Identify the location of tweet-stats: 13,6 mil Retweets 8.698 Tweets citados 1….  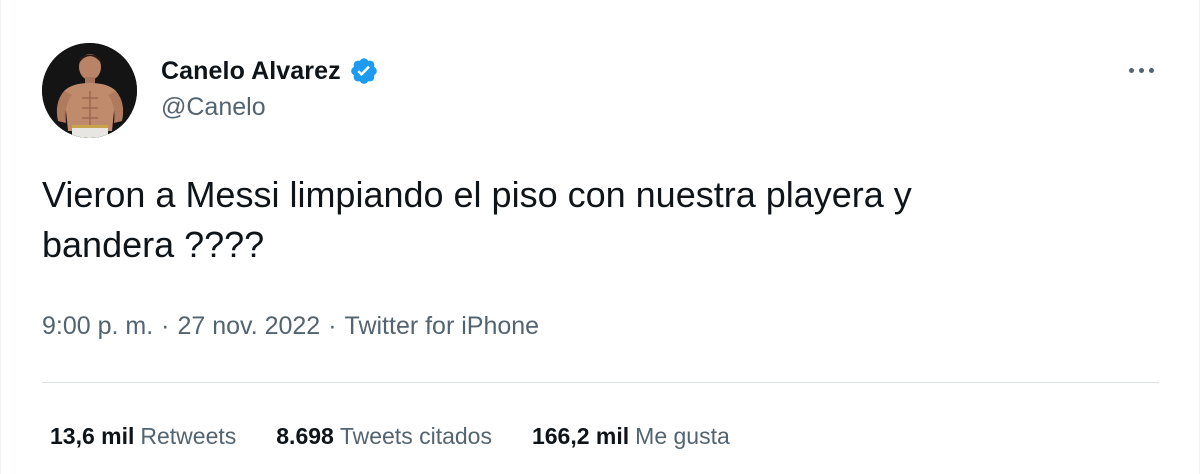
(410, 436).